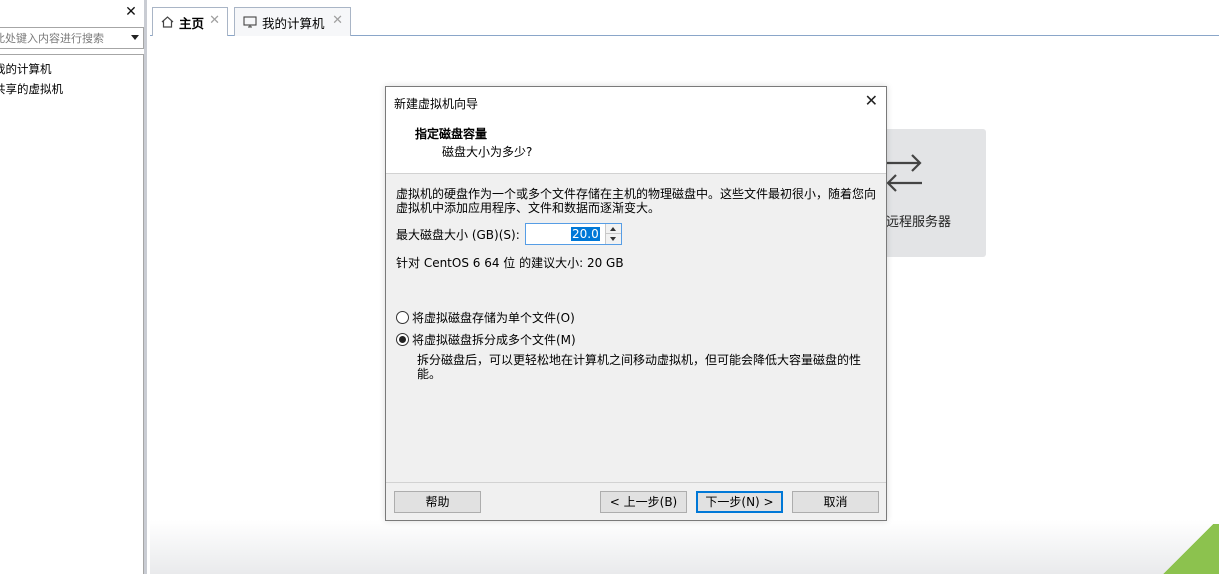  I want to click on tree-item-my-computer: 我的计算机, so click(26, 69).